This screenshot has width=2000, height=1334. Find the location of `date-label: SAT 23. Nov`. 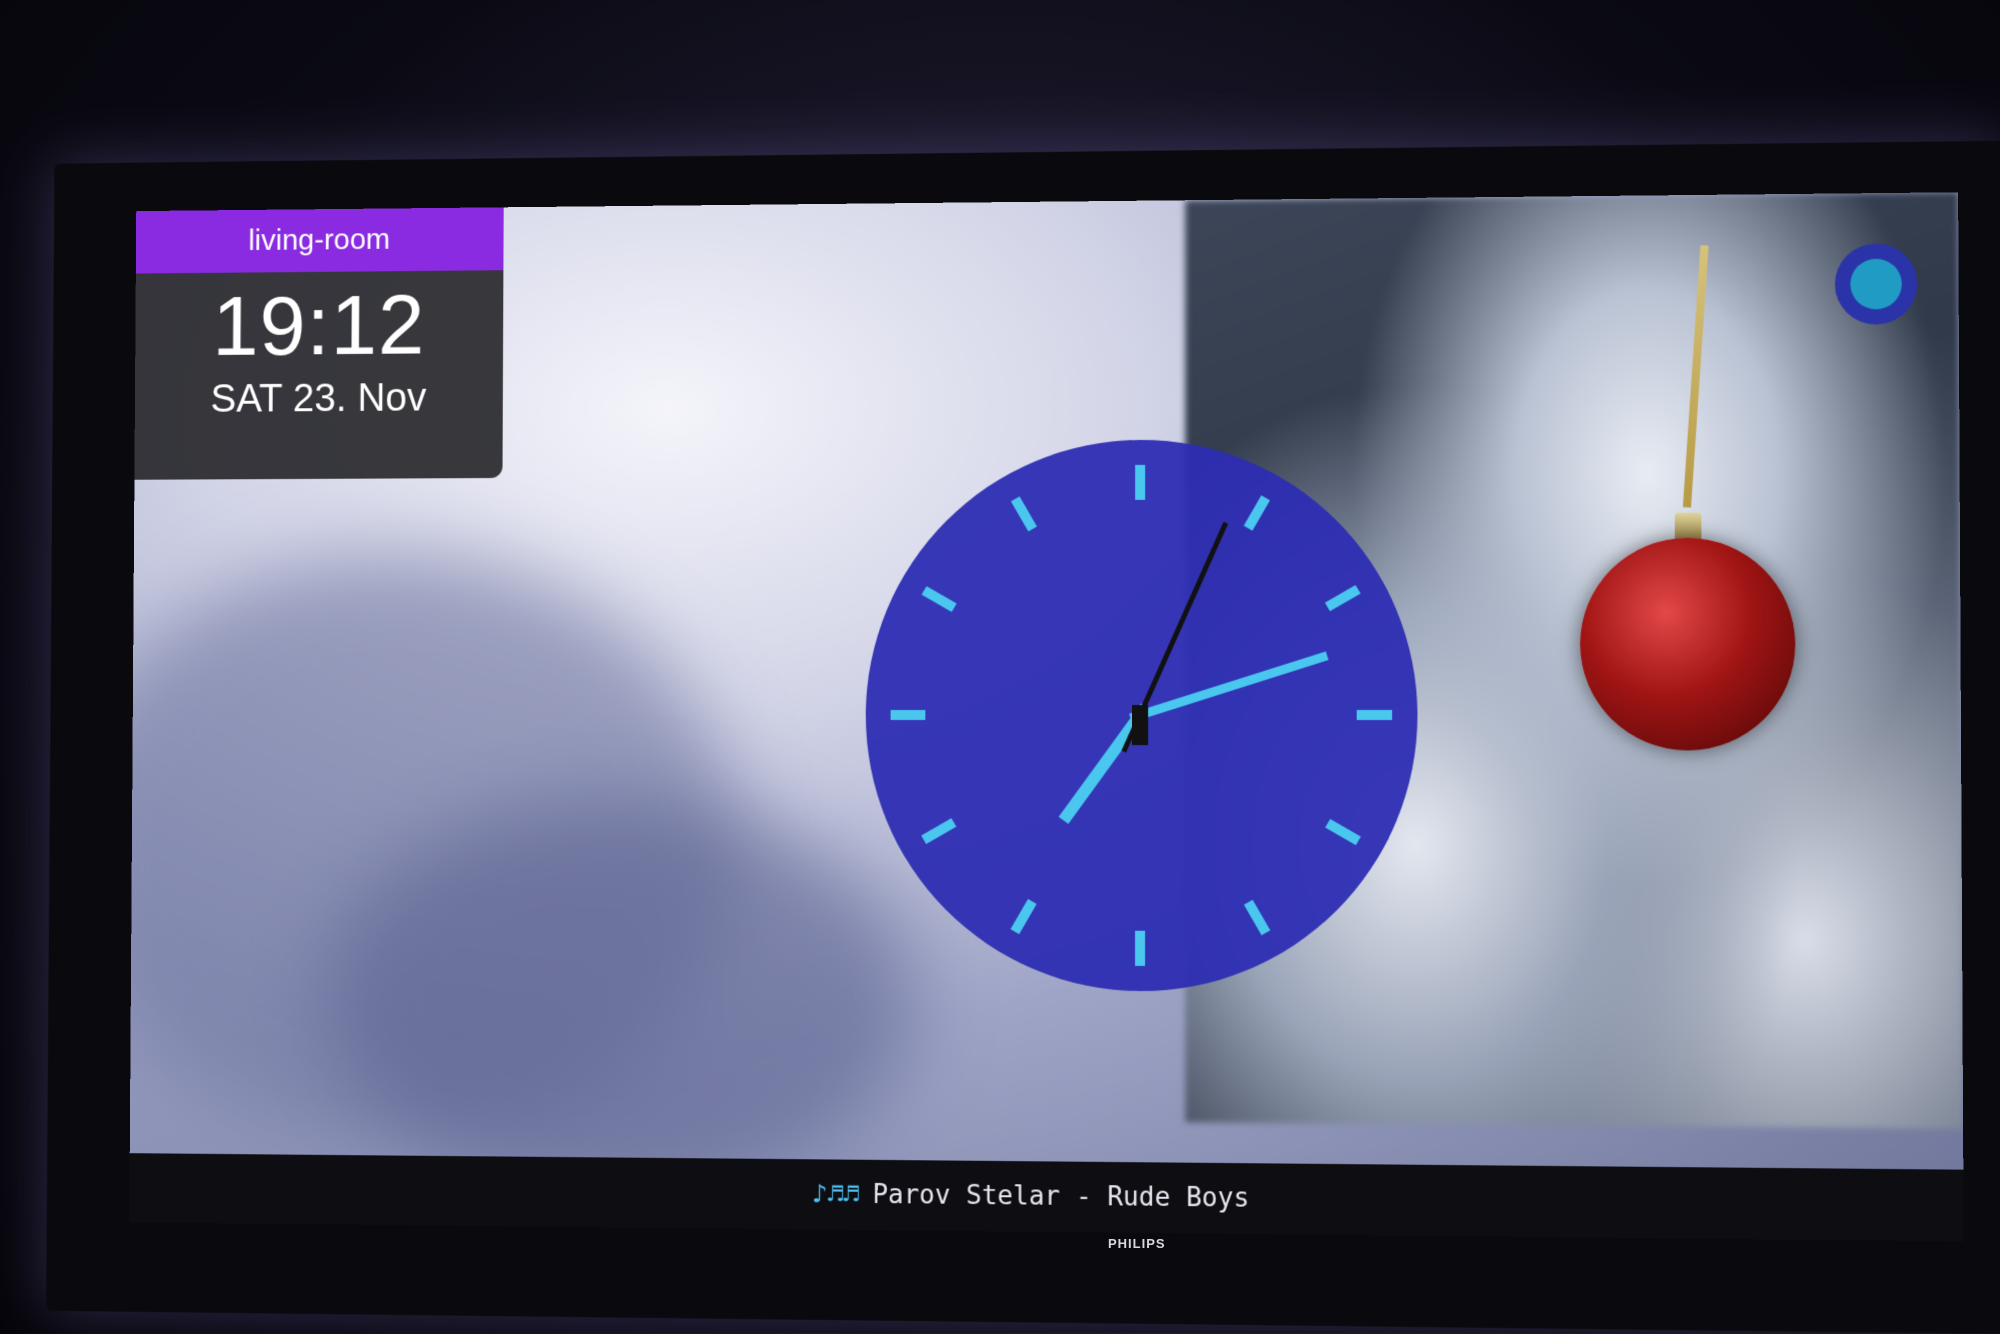

date-label: SAT 23. Nov is located at coordinates (319, 398).